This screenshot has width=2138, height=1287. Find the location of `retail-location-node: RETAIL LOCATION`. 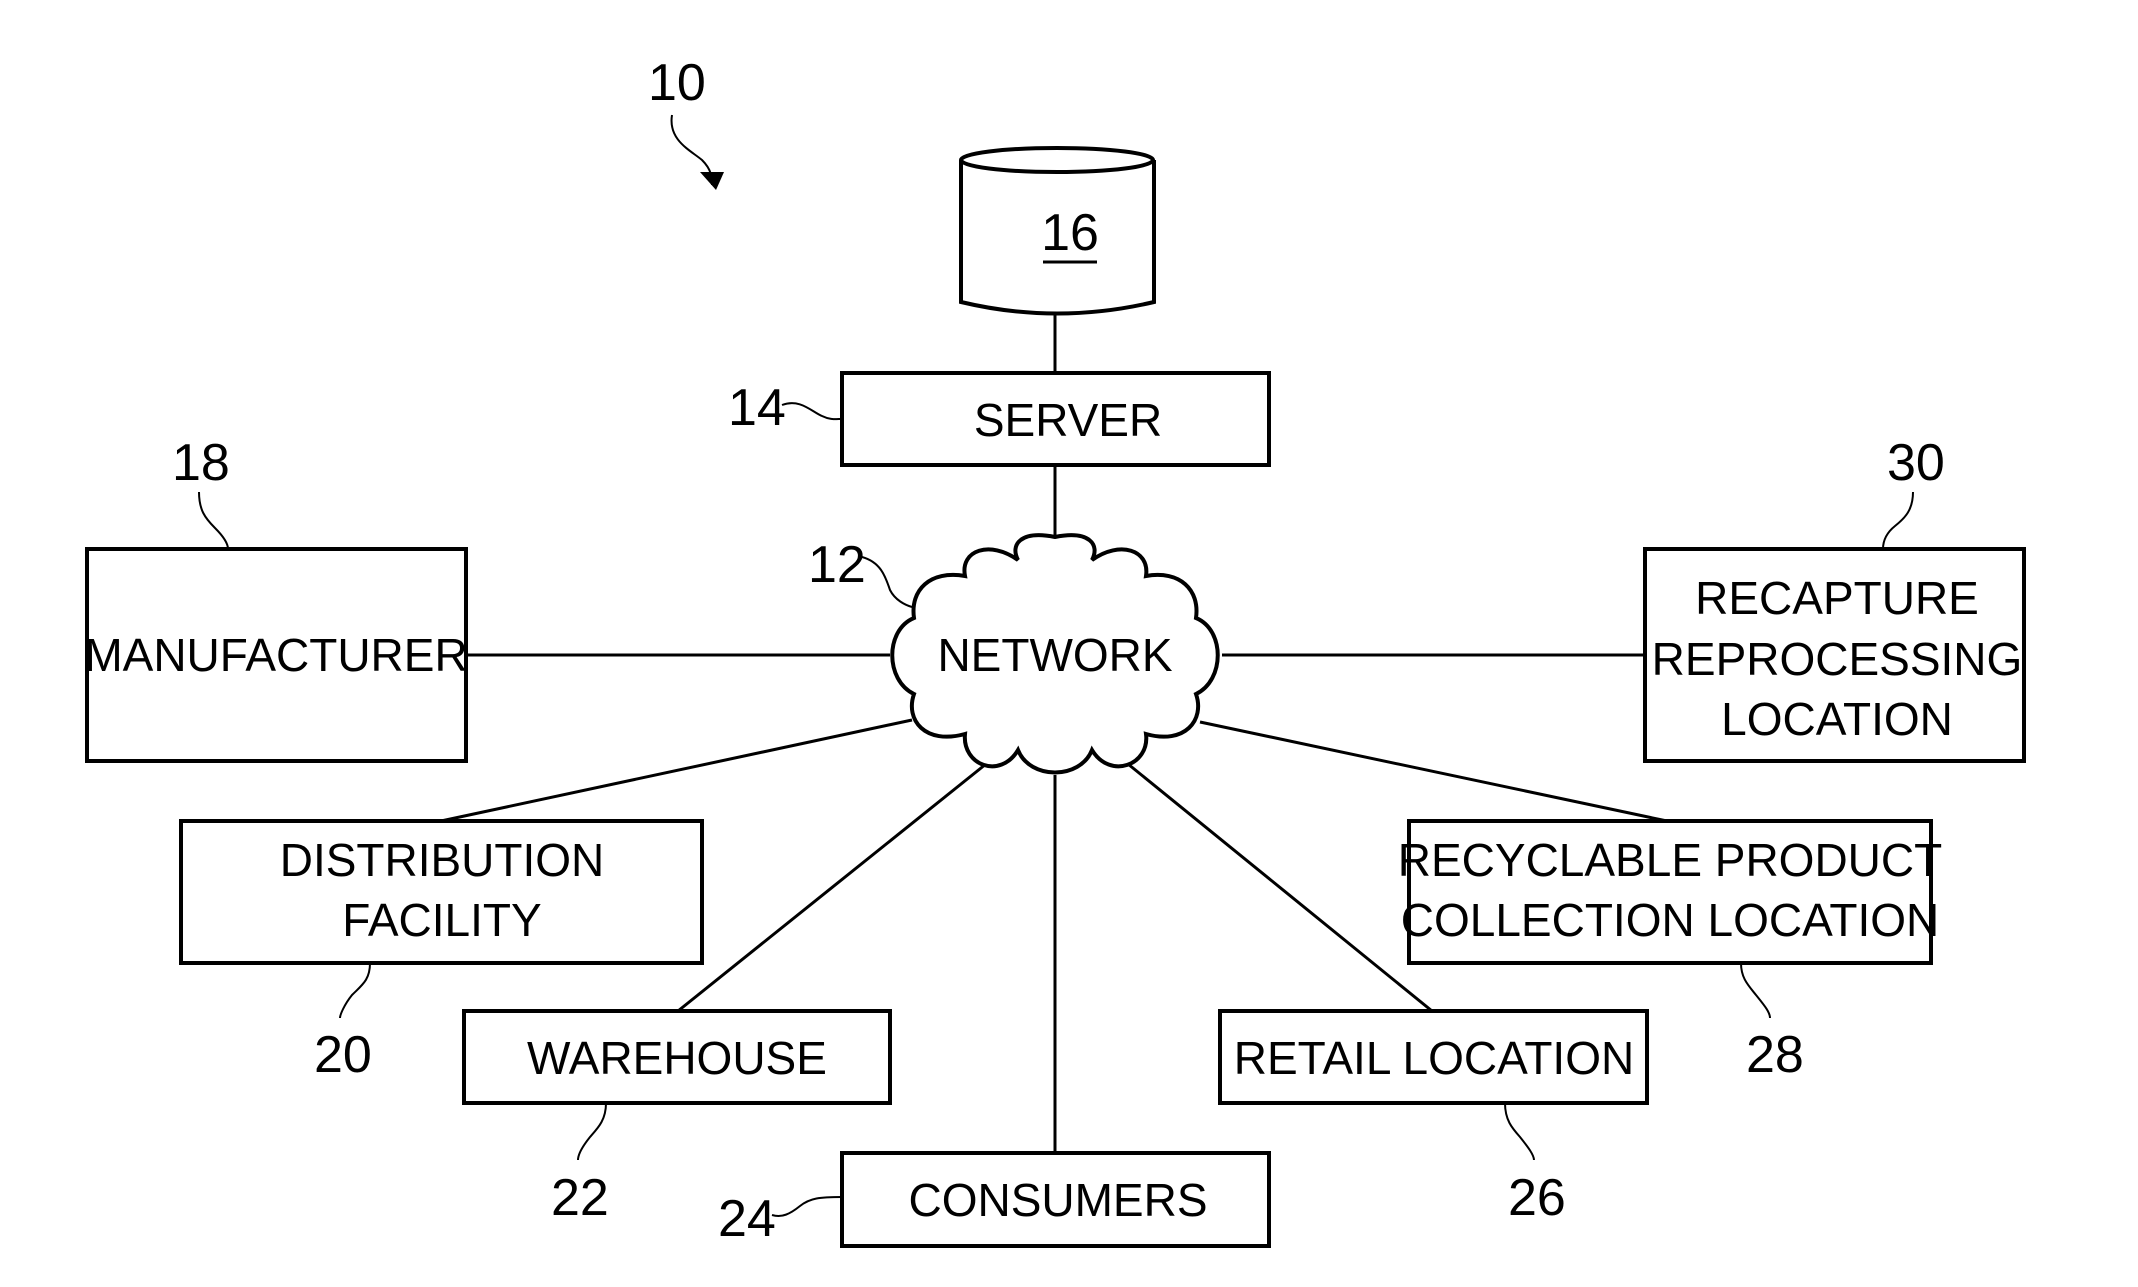

retail-location-node: RETAIL LOCATION is located at coordinates (1433, 1057).